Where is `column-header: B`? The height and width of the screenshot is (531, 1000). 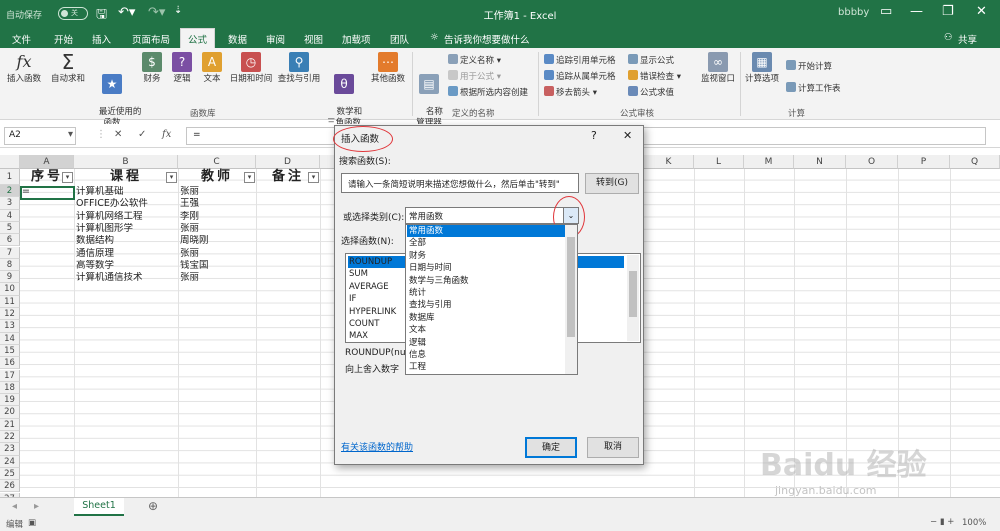 column-header: B is located at coordinates (126, 162).